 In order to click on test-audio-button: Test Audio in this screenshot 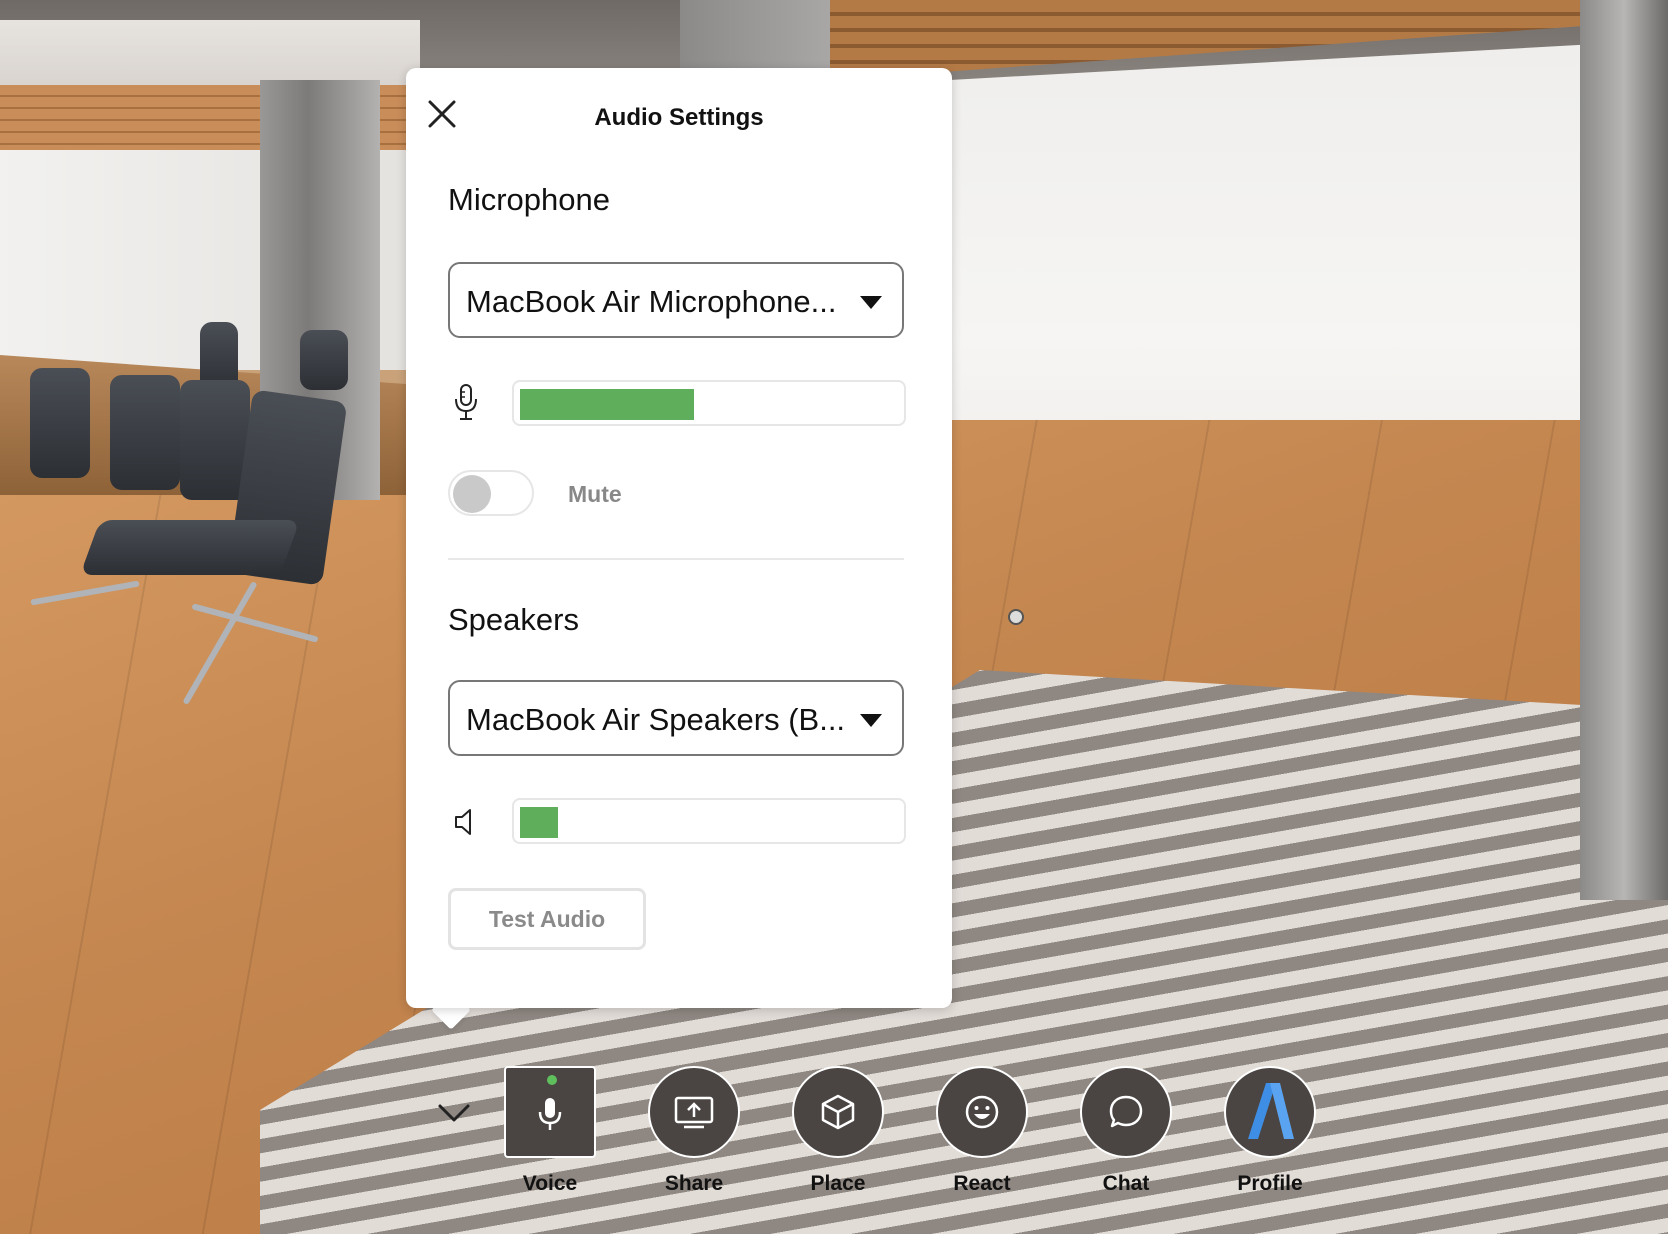, I will do `click(547, 919)`.